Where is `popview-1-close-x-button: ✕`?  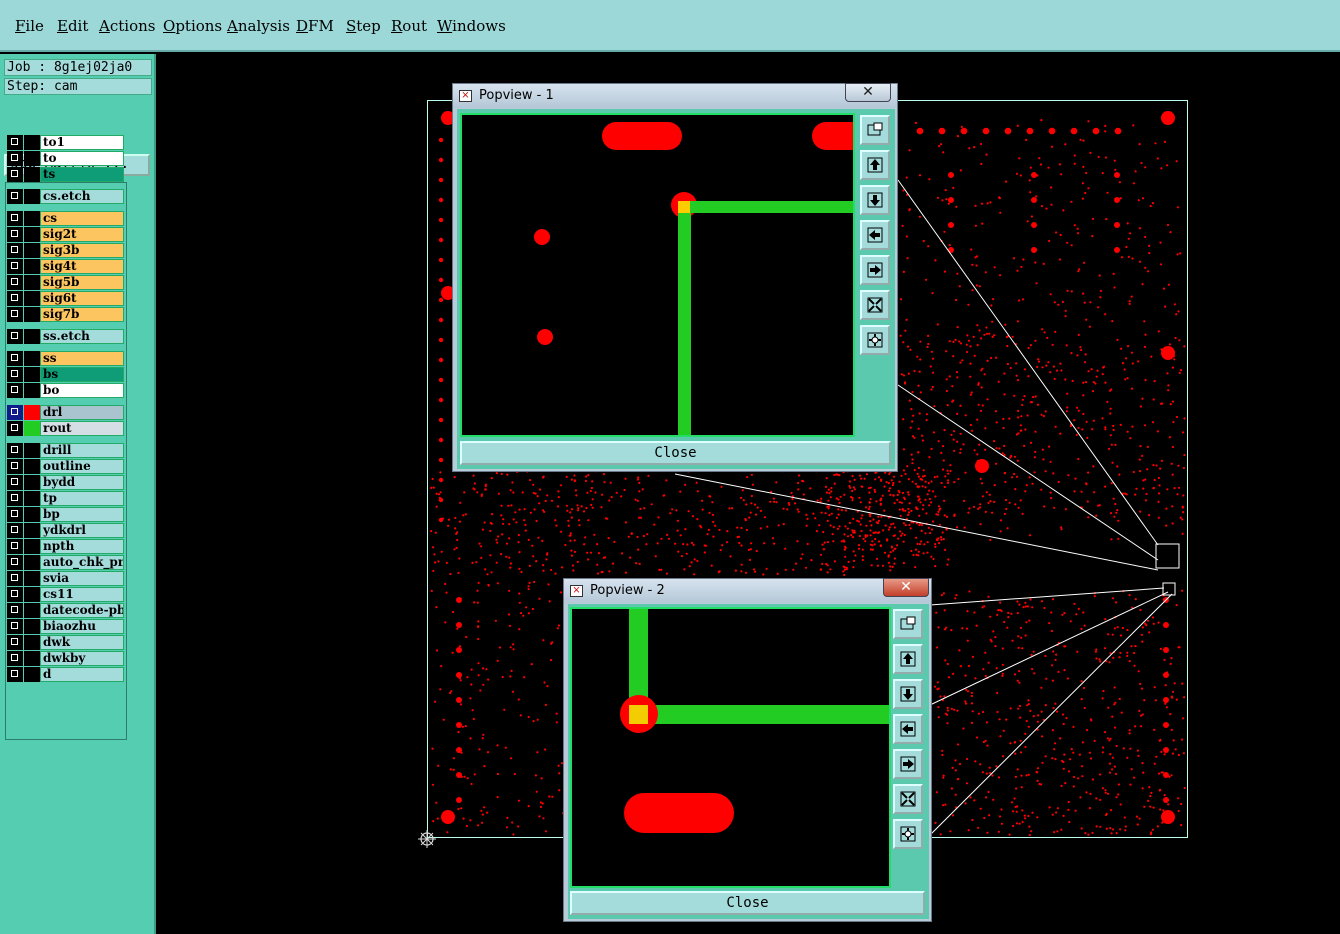
popview-1-close-x-button: ✕ is located at coordinates (868, 92).